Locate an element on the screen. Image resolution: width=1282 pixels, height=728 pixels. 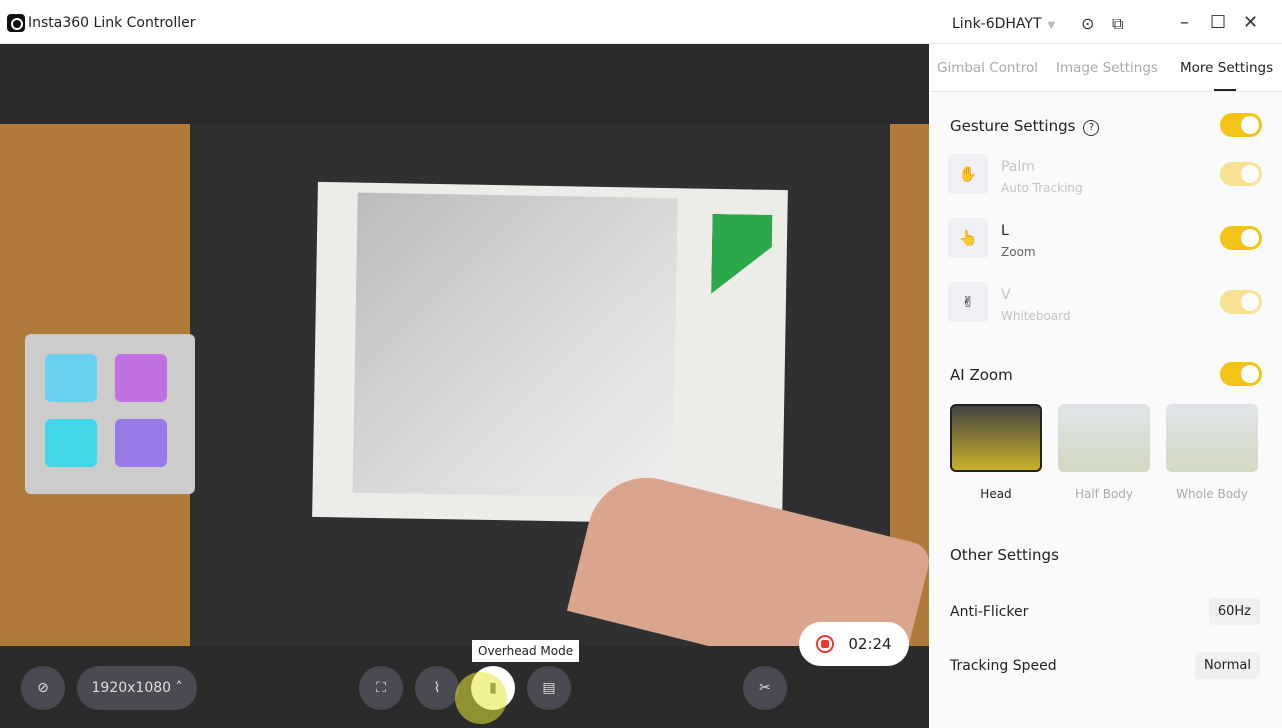
gesture-desc: Whiteboard is located at coordinates (1036, 316).